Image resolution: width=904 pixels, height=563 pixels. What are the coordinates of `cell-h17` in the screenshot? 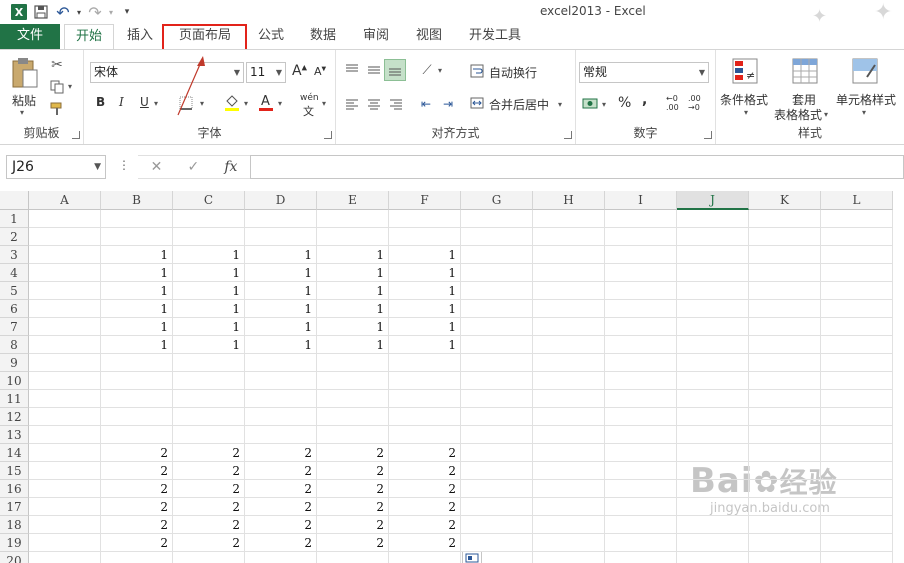 It's located at (569, 507).